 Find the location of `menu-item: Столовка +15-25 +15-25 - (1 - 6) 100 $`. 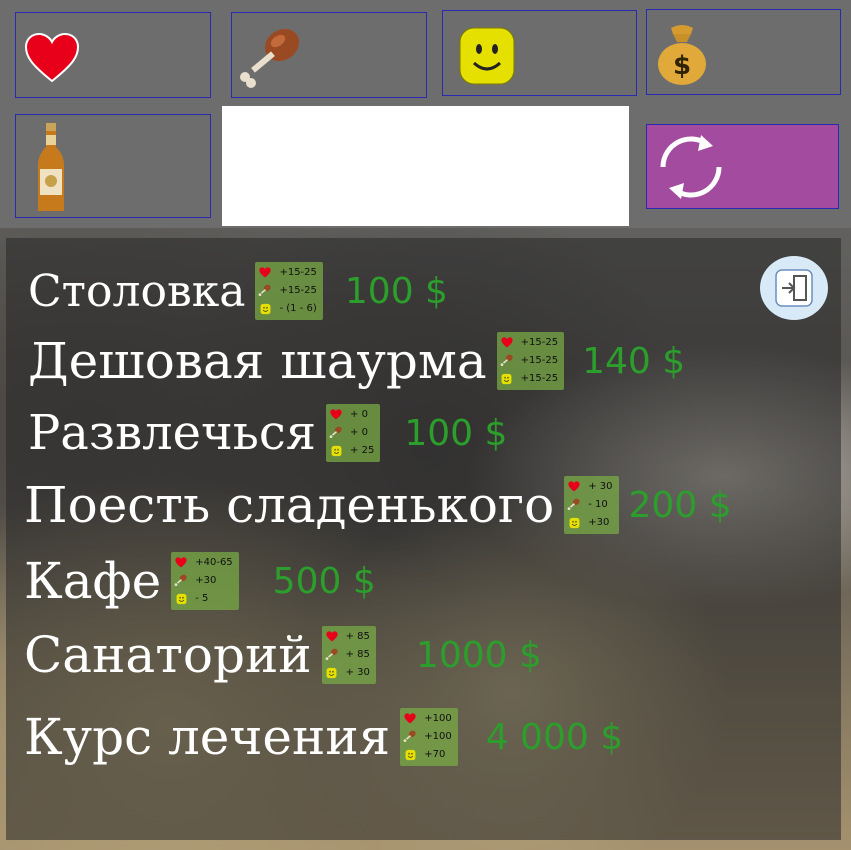

menu-item: Столовка +15-25 +15-25 - (1 - 6) 100 $ is located at coordinates (238, 291).